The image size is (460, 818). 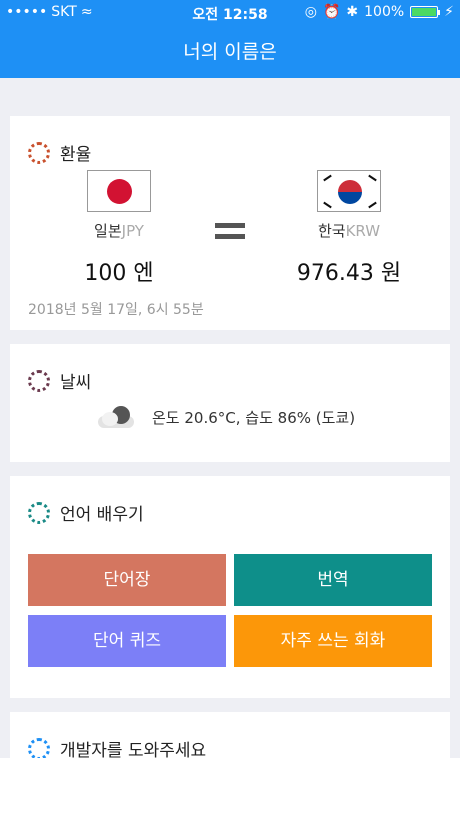 What do you see at coordinates (230, 403) in the screenshot?
I see `weather-card: 날씨 온도 20.6°C, 습도 86% (도쿄)` at bounding box center [230, 403].